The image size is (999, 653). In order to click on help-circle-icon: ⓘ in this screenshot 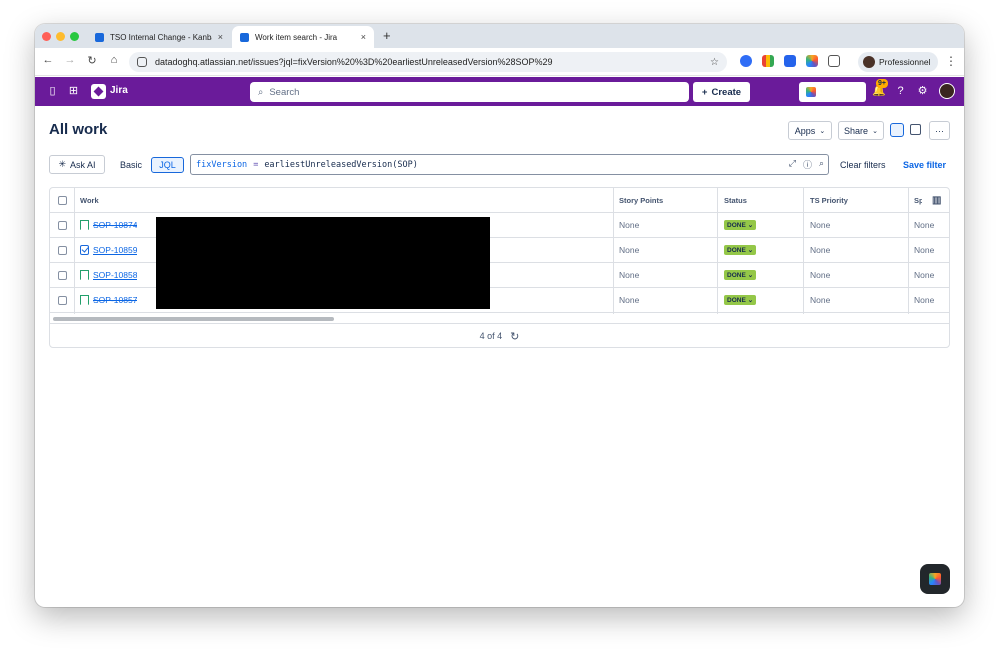, I will do `click(807, 164)`.